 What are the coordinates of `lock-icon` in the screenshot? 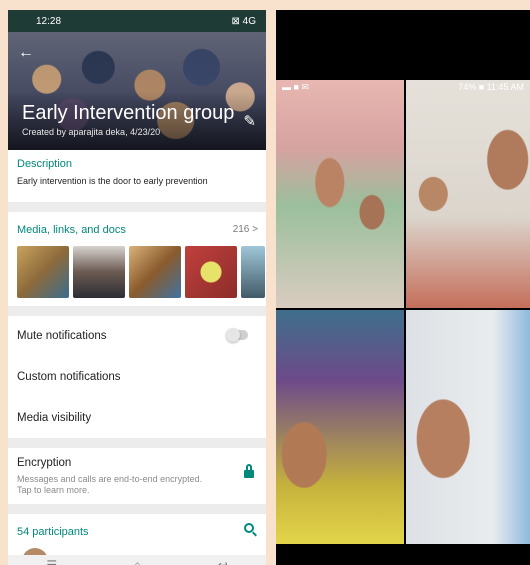 It's located at (249, 471).